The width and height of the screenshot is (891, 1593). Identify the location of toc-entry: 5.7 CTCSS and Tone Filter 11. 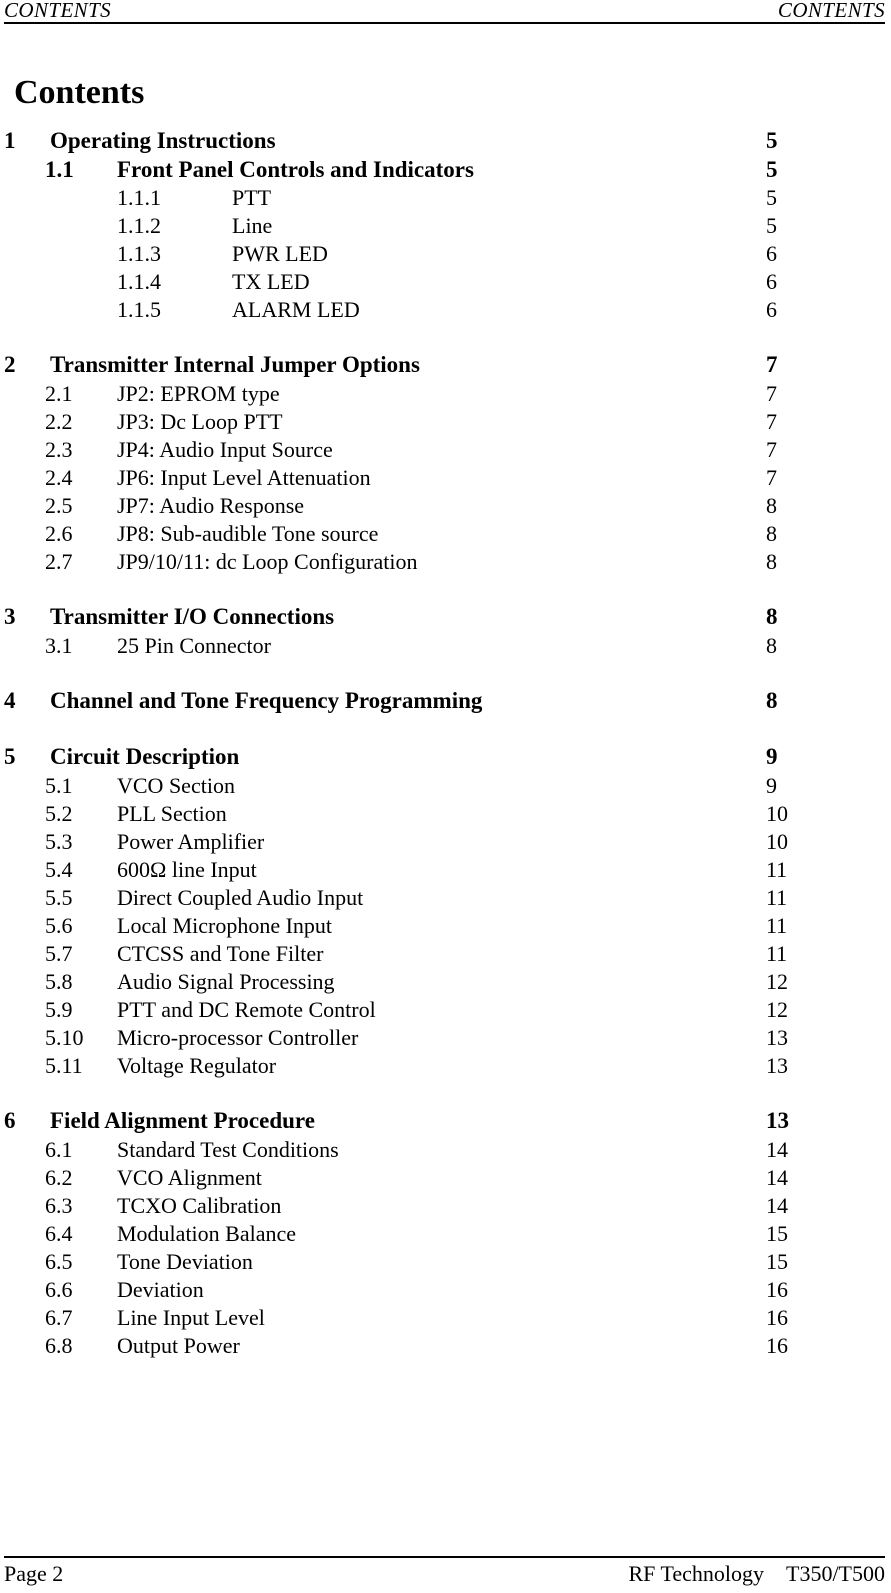
(445, 954).